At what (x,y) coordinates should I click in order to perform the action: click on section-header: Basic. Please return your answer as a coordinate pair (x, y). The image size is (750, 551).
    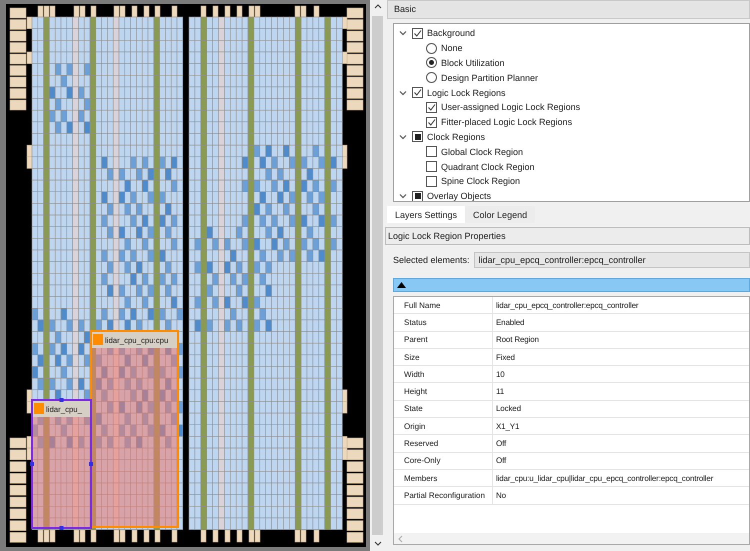
    Looking at the image, I should click on (568, 9).